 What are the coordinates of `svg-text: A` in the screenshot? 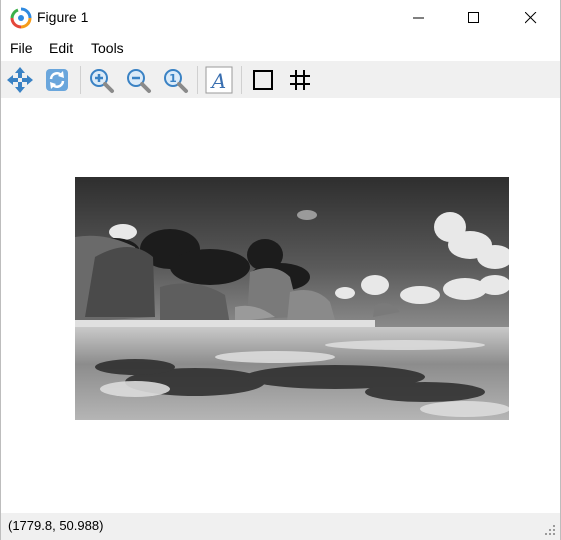 It's located at (218, 81).